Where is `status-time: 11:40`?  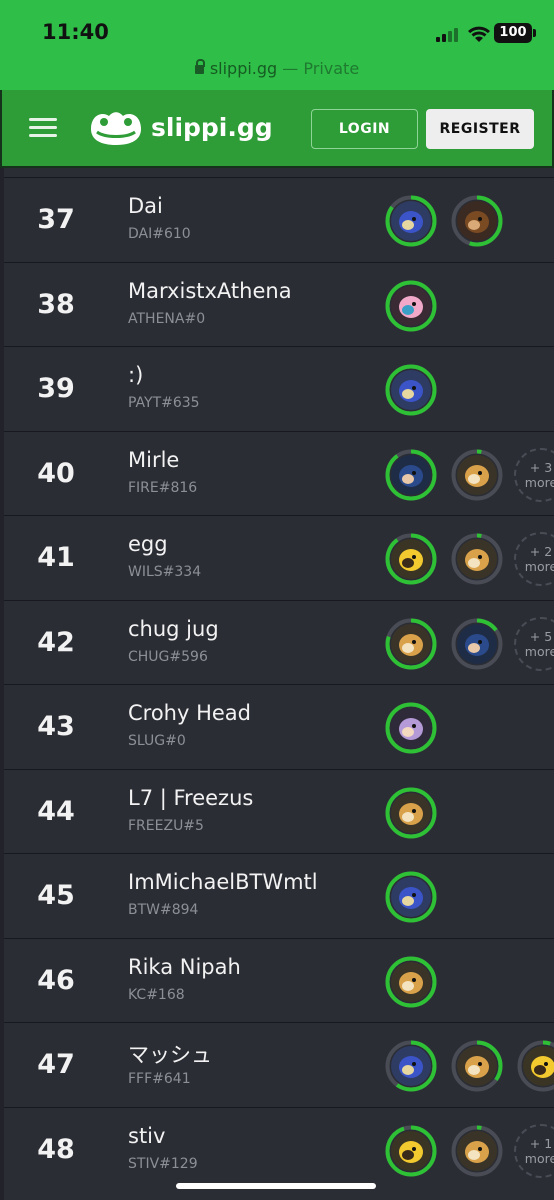
status-time: 11:40 is located at coordinates (75, 32).